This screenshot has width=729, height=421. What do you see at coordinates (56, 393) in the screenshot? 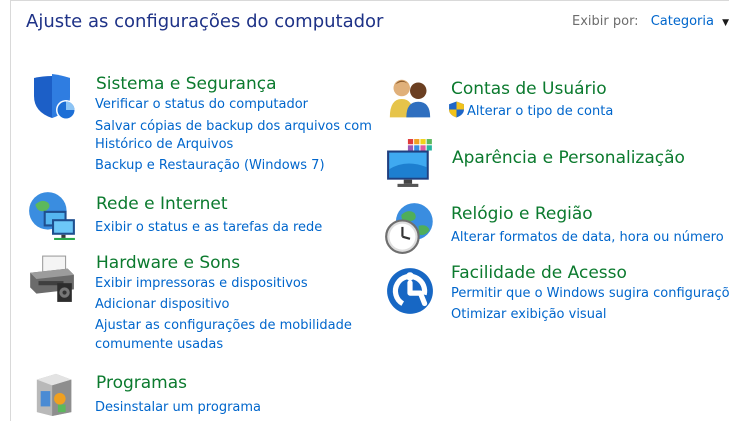
I see `program-box-icon` at bounding box center [56, 393].